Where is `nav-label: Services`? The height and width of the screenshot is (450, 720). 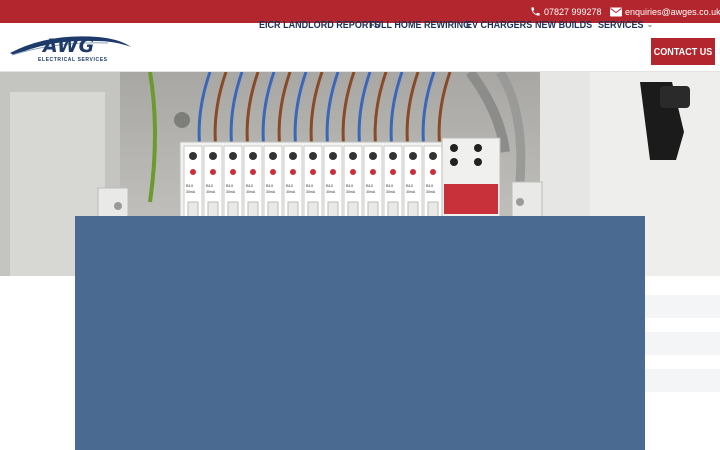 nav-label: Services is located at coordinates (621, 24).